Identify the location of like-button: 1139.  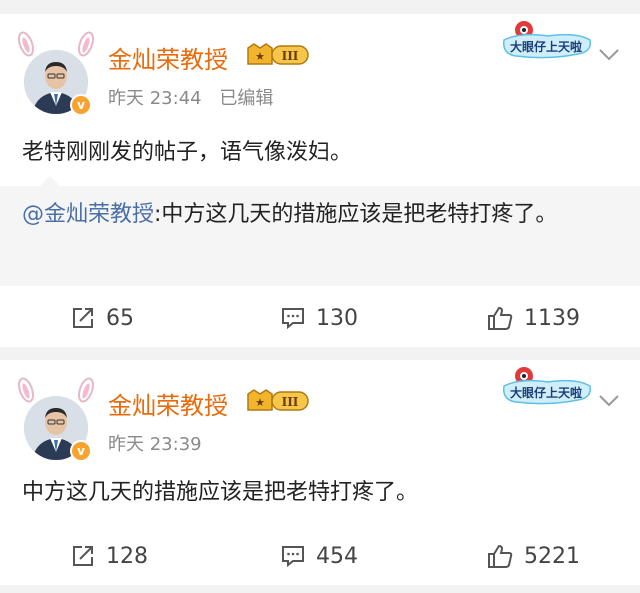
(533, 318).